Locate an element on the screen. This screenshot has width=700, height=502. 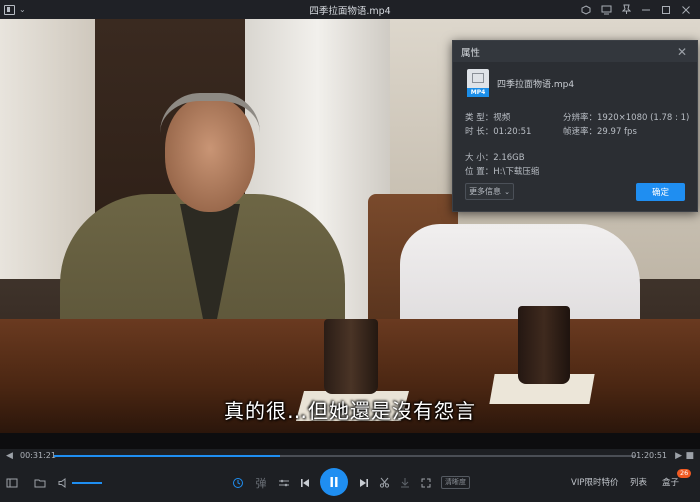
video-subtitle: 真的很…但她還是沒有怨言 is located at coordinates (350, 411).